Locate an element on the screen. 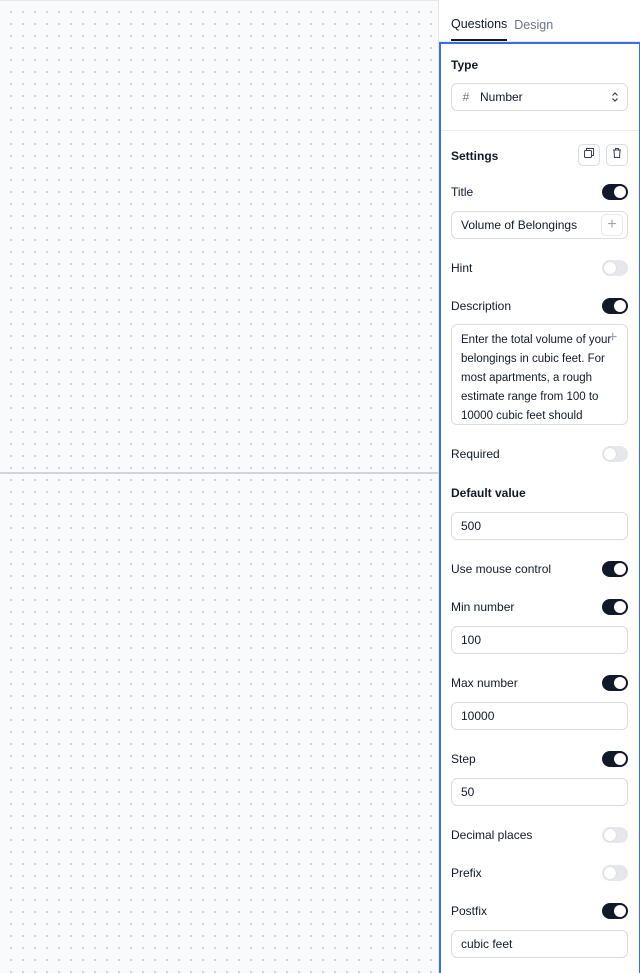 Image resolution: width=640 pixels, height=973 pixels. settings-section-title: Settings is located at coordinates (475, 156).